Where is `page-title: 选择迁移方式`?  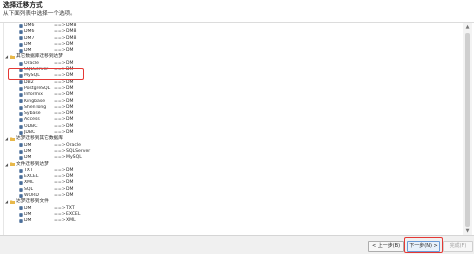
page-title: 选择迁移方式 is located at coordinates (23, 5).